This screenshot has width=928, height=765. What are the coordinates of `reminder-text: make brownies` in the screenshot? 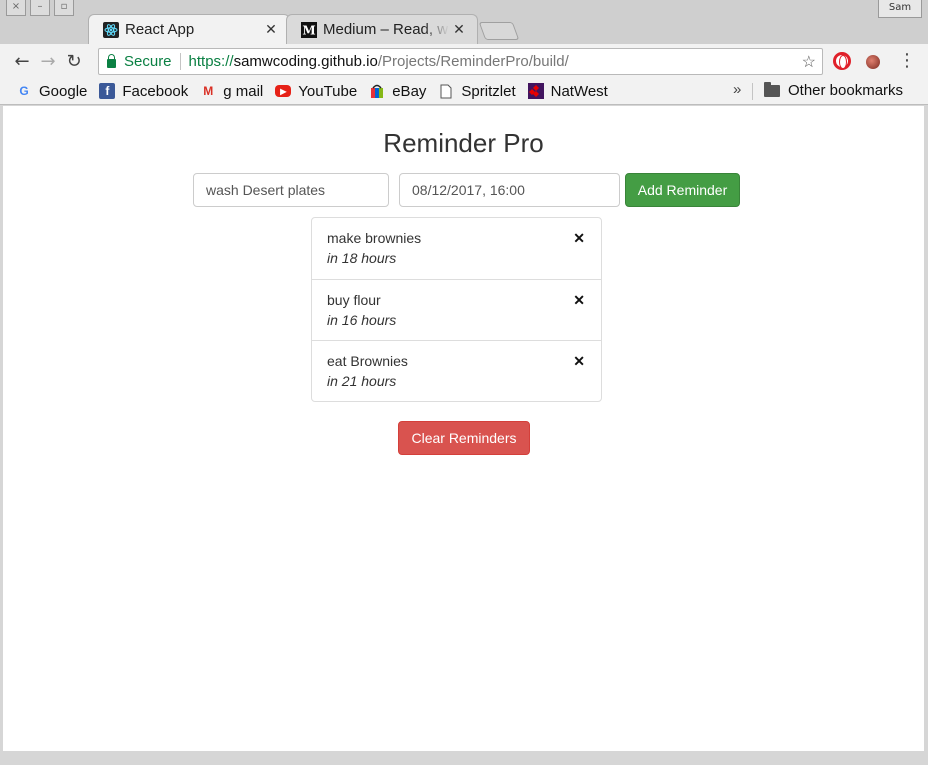 It's located at (374, 238).